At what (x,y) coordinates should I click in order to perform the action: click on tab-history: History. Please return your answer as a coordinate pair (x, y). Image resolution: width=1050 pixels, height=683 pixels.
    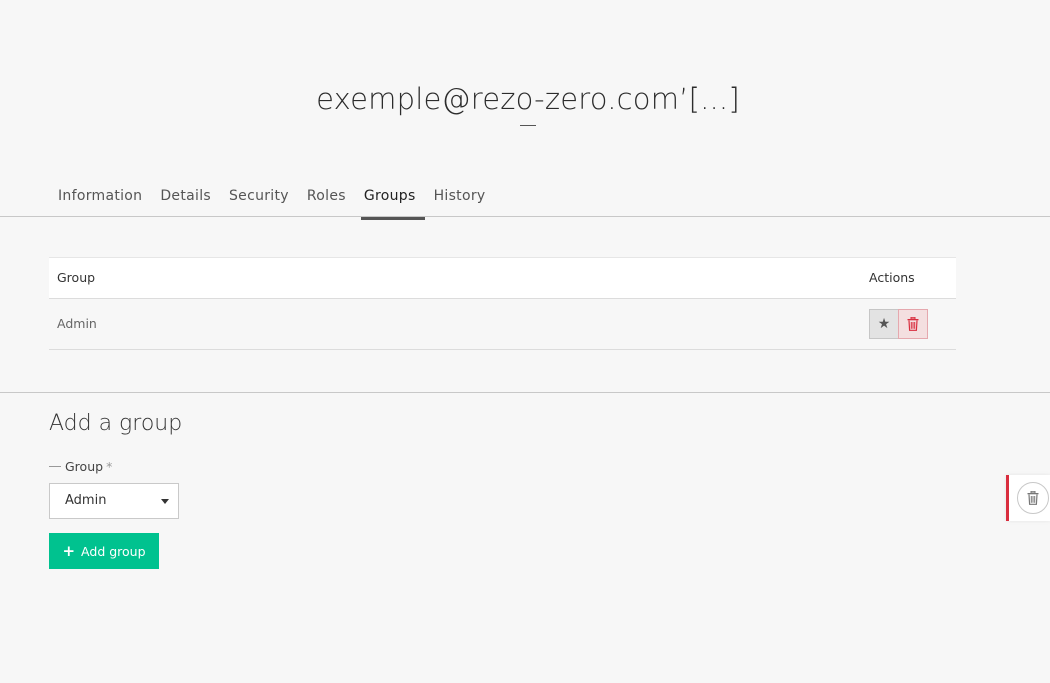
    Looking at the image, I should click on (460, 203).